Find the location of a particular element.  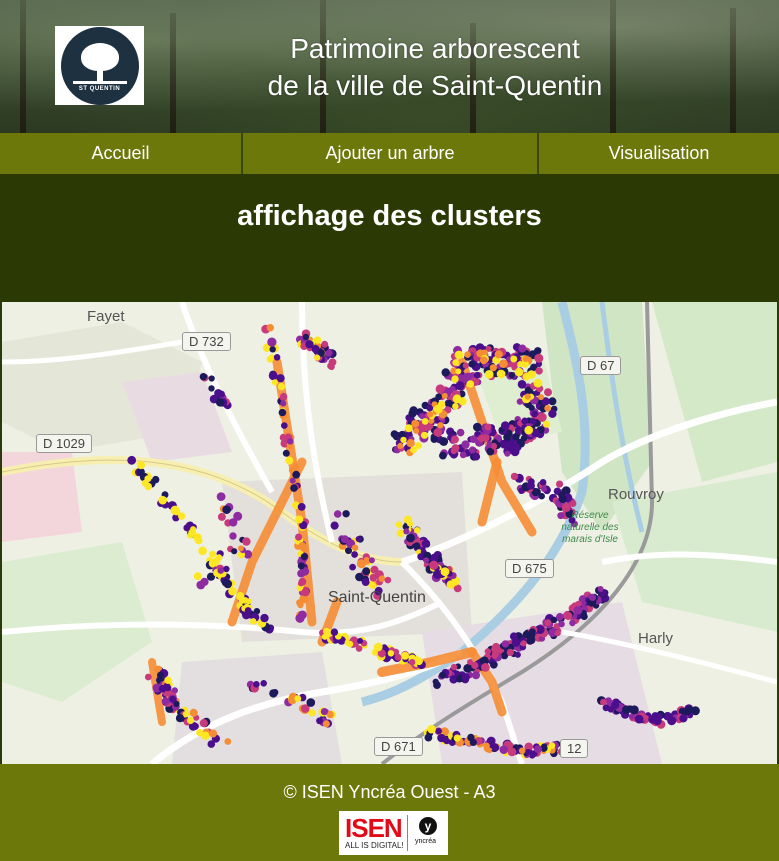

nav-item-visualisation: Visualisation is located at coordinates (659, 153).